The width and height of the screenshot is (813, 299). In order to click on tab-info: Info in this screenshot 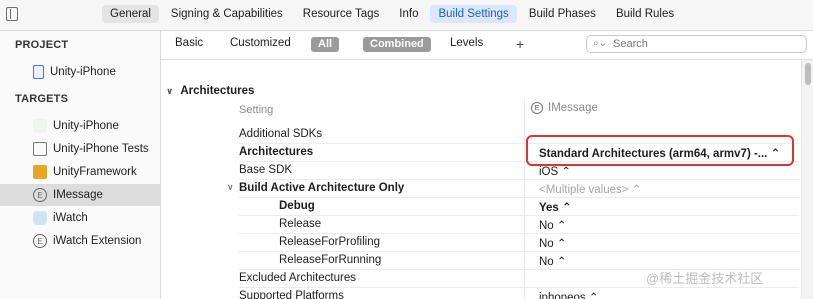, I will do `click(408, 14)`.